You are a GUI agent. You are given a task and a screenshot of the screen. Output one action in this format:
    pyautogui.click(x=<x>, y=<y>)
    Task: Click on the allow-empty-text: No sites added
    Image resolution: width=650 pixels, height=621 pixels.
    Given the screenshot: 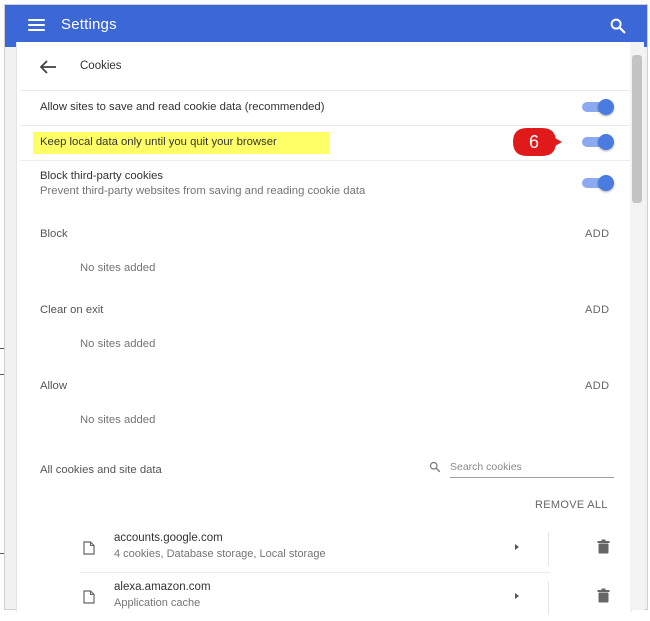 What is the action you would take?
    pyautogui.click(x=118, y=420)
    